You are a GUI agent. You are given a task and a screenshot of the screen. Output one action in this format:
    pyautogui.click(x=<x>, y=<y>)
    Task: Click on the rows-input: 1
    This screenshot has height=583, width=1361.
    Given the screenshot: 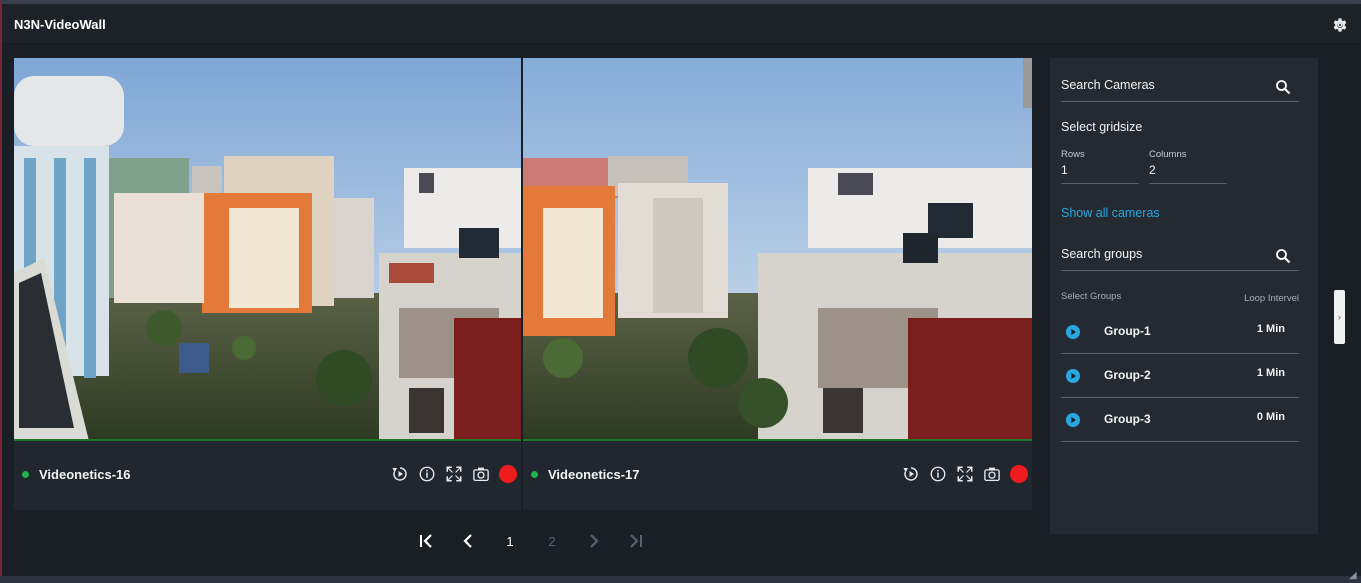 What is the action you would take?
    pyautogui.click(x=1100, y=172)
    